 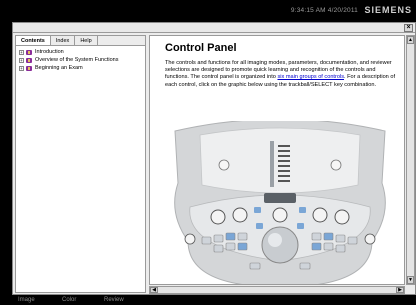 What do you see at coordinates (49, 52) in the screenshot?
I see `tree-item-label: Introduction` at bounding box center [49, 52].